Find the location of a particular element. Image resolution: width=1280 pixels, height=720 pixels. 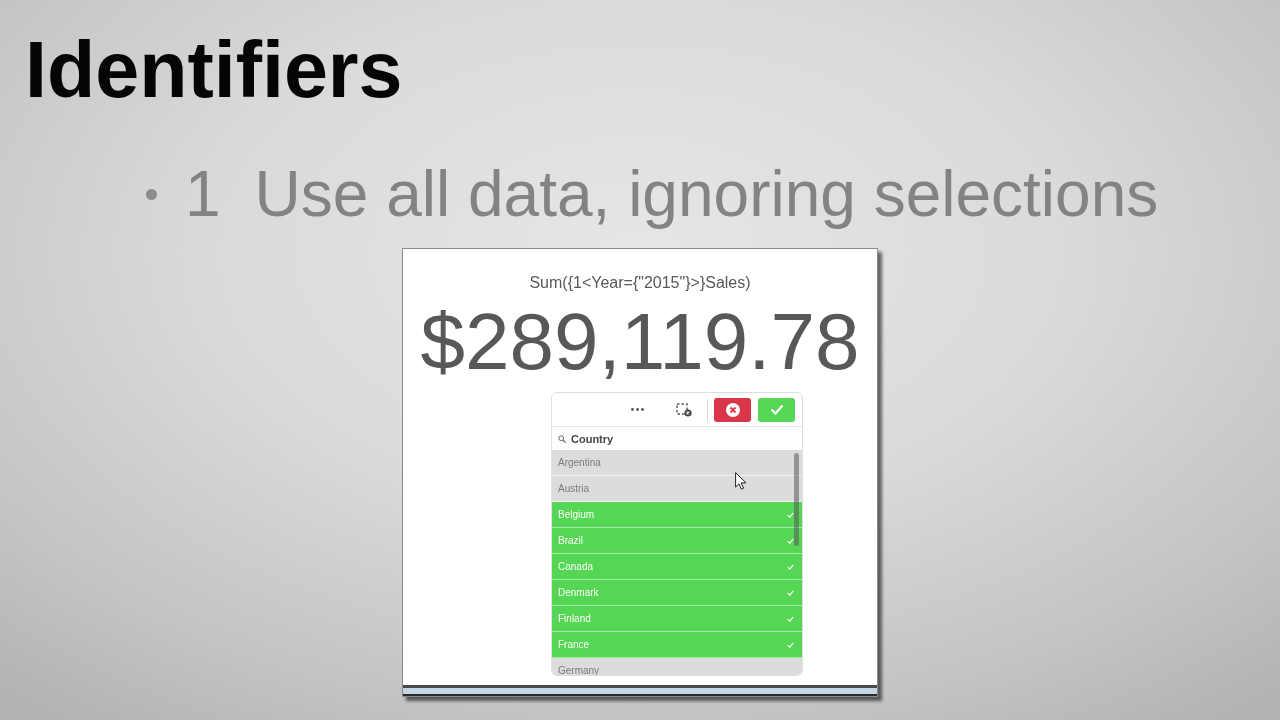

list-item: Belgium is located at coordinates (677, 515).